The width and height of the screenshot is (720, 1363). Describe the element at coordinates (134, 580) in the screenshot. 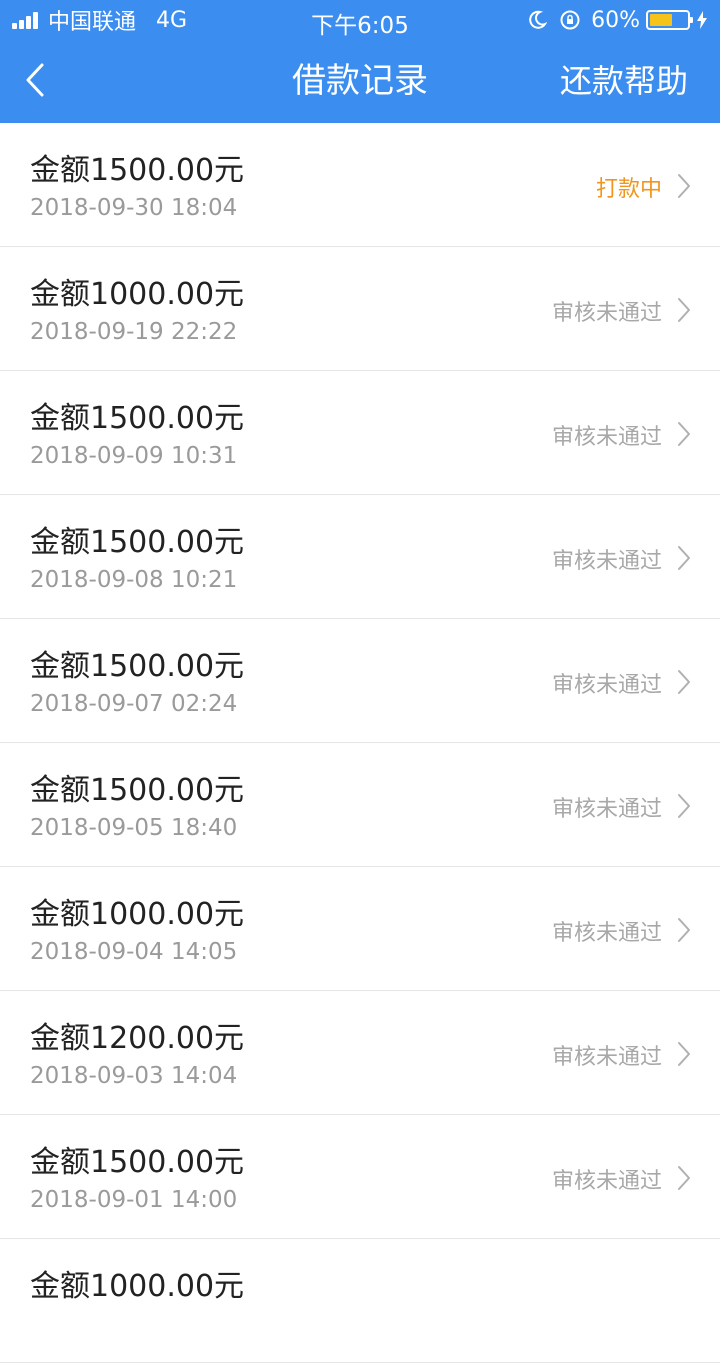

I see `record-date: 2018-09-08 10:21` at that location.